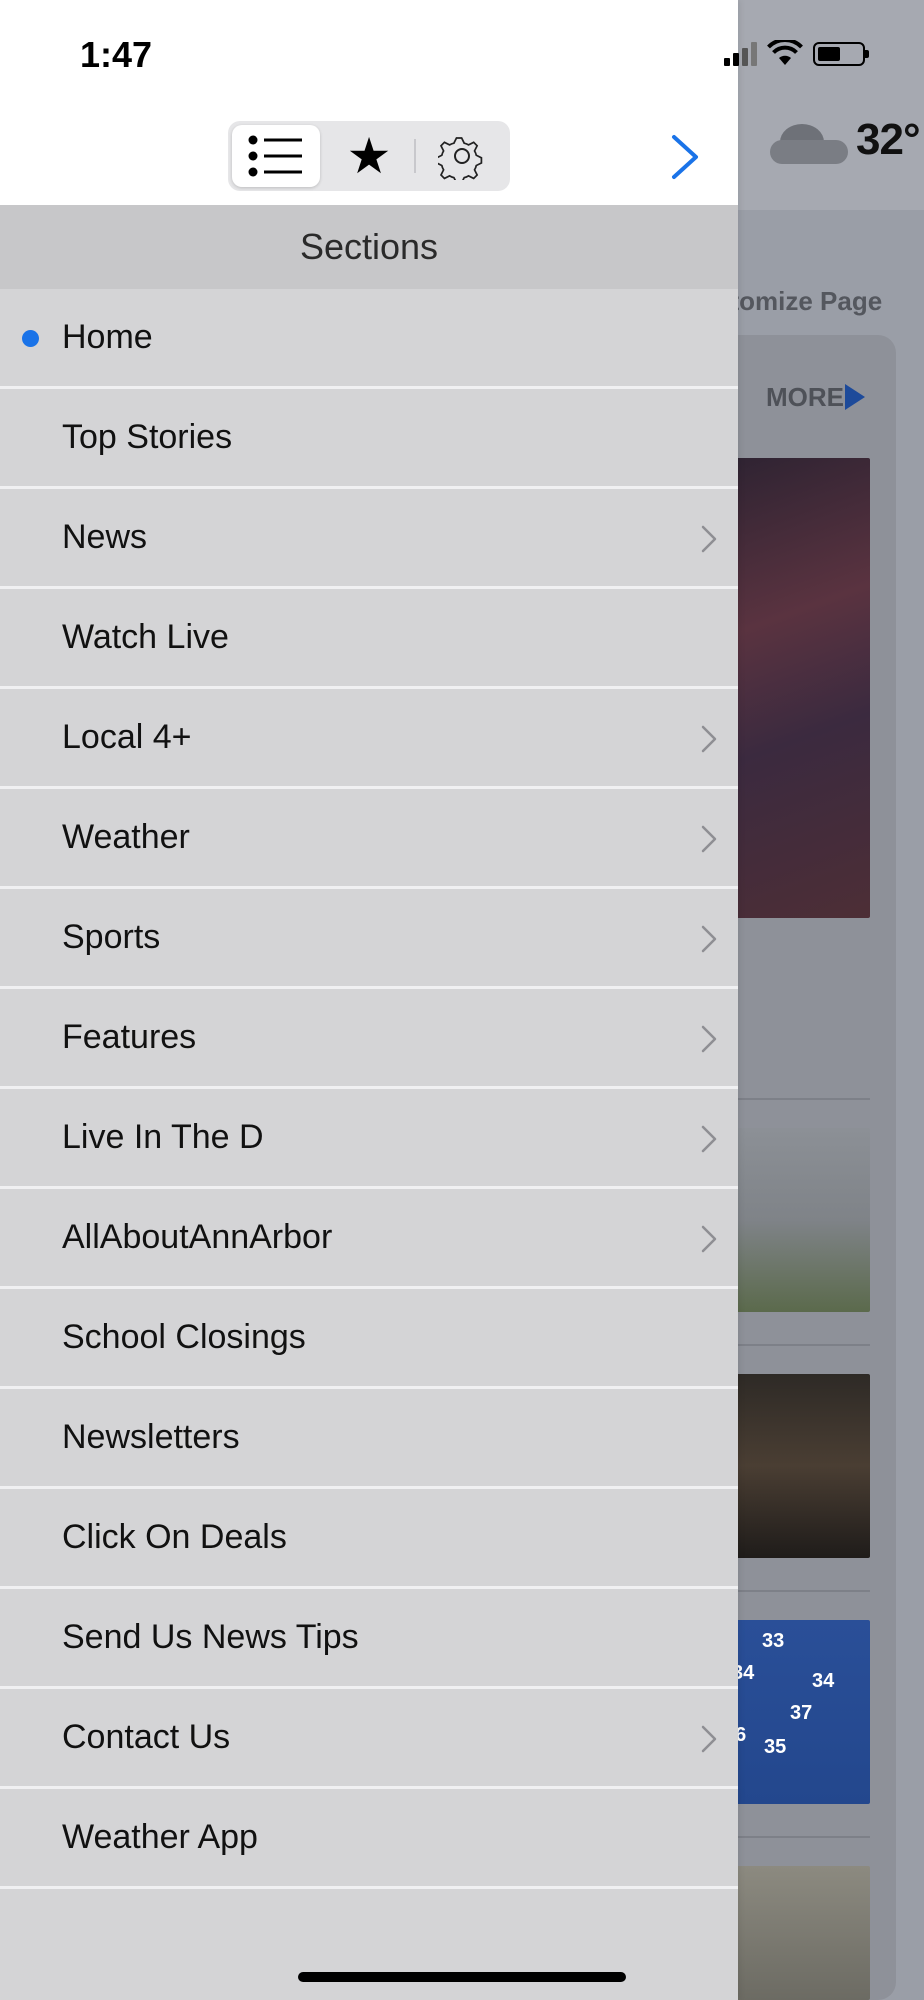  Describe the element at coordinates (369, 1339) in the screenshot. I see `sections-list-item: School Closings` at that location.